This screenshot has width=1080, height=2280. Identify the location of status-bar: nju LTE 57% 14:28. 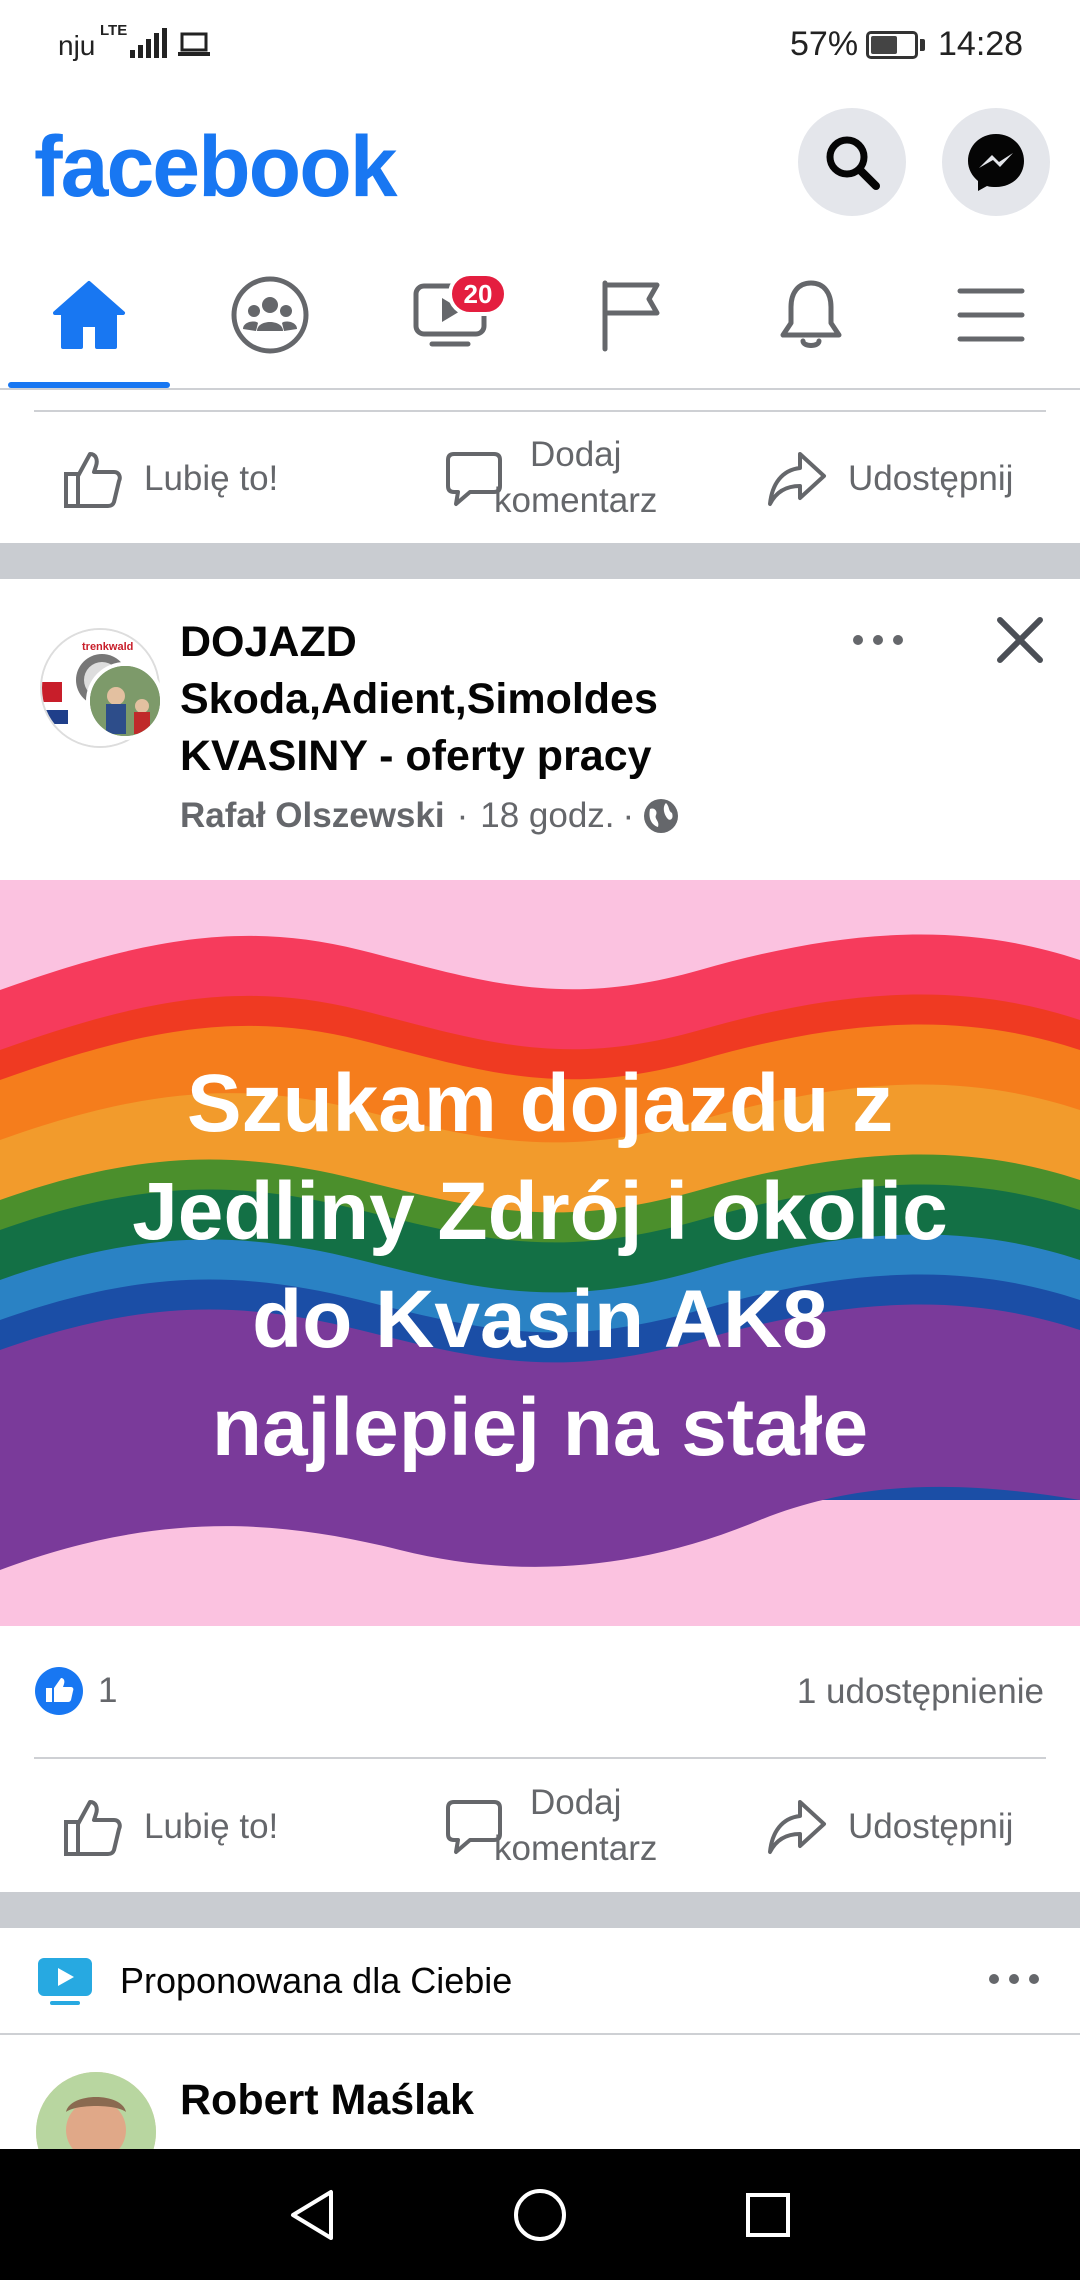
(540, 45).